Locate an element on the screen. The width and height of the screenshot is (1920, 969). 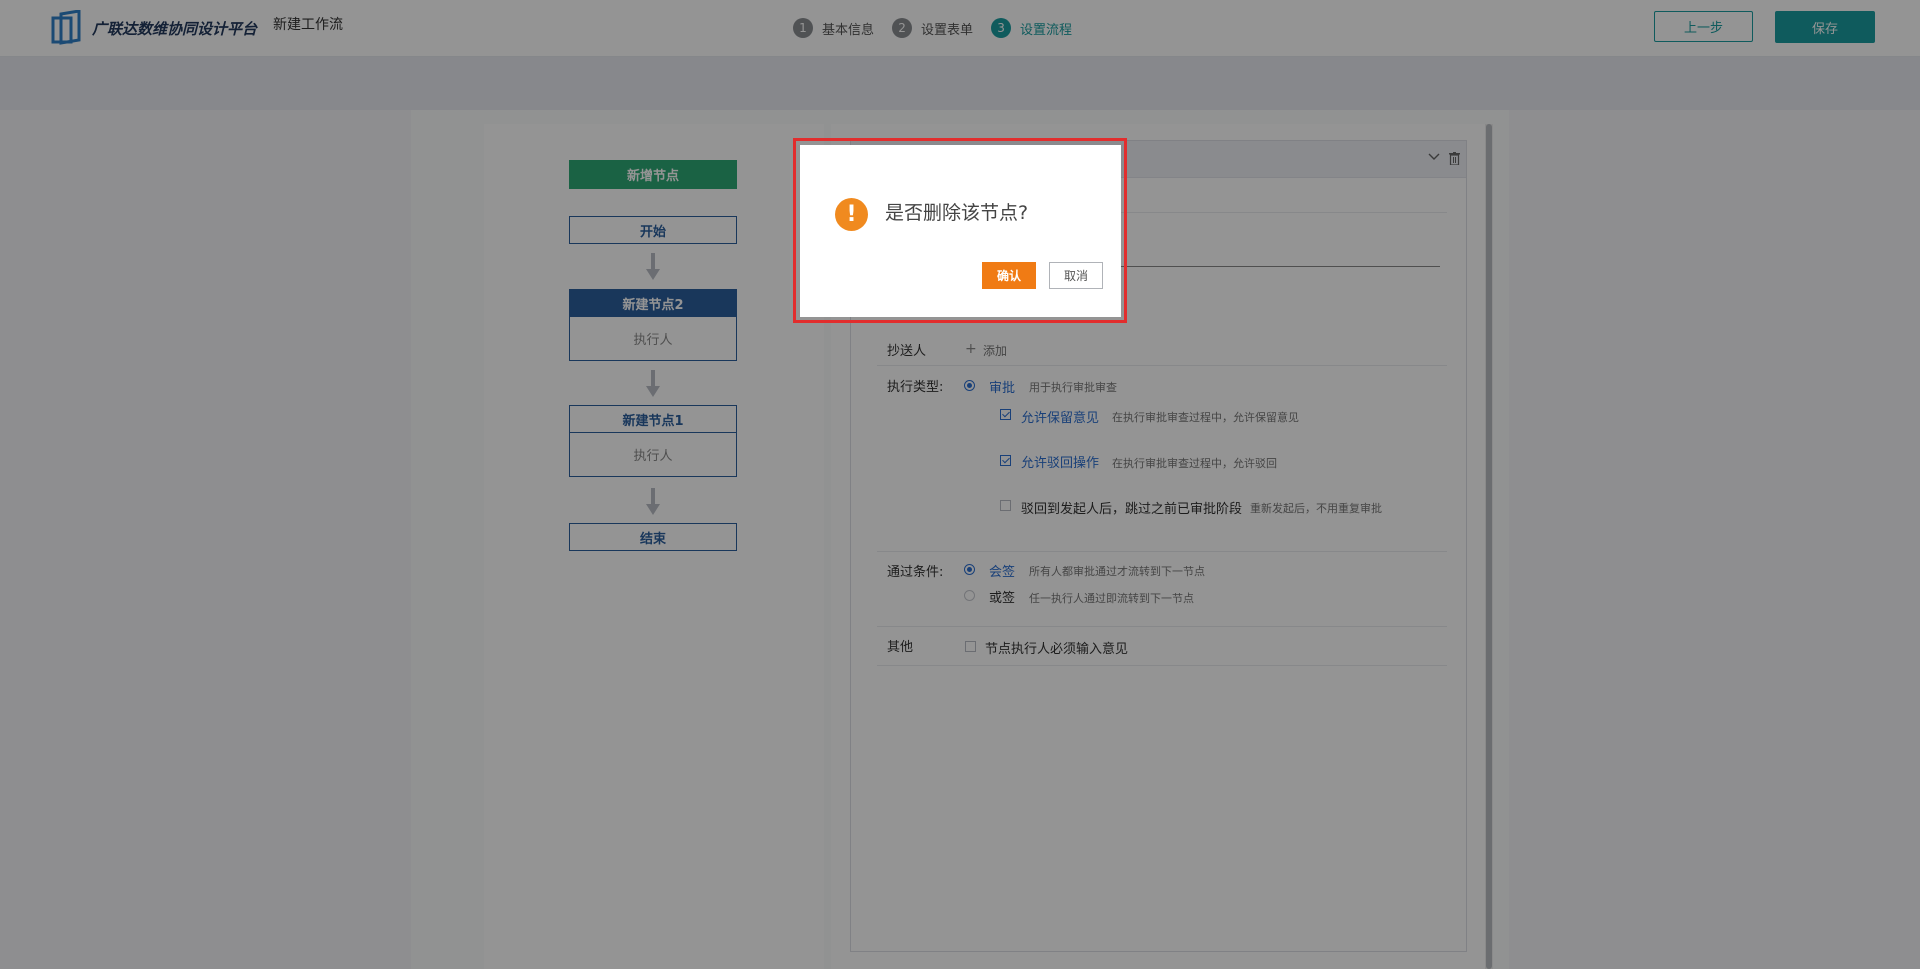
warning-icon: ! is located at coordinates (851, 214).